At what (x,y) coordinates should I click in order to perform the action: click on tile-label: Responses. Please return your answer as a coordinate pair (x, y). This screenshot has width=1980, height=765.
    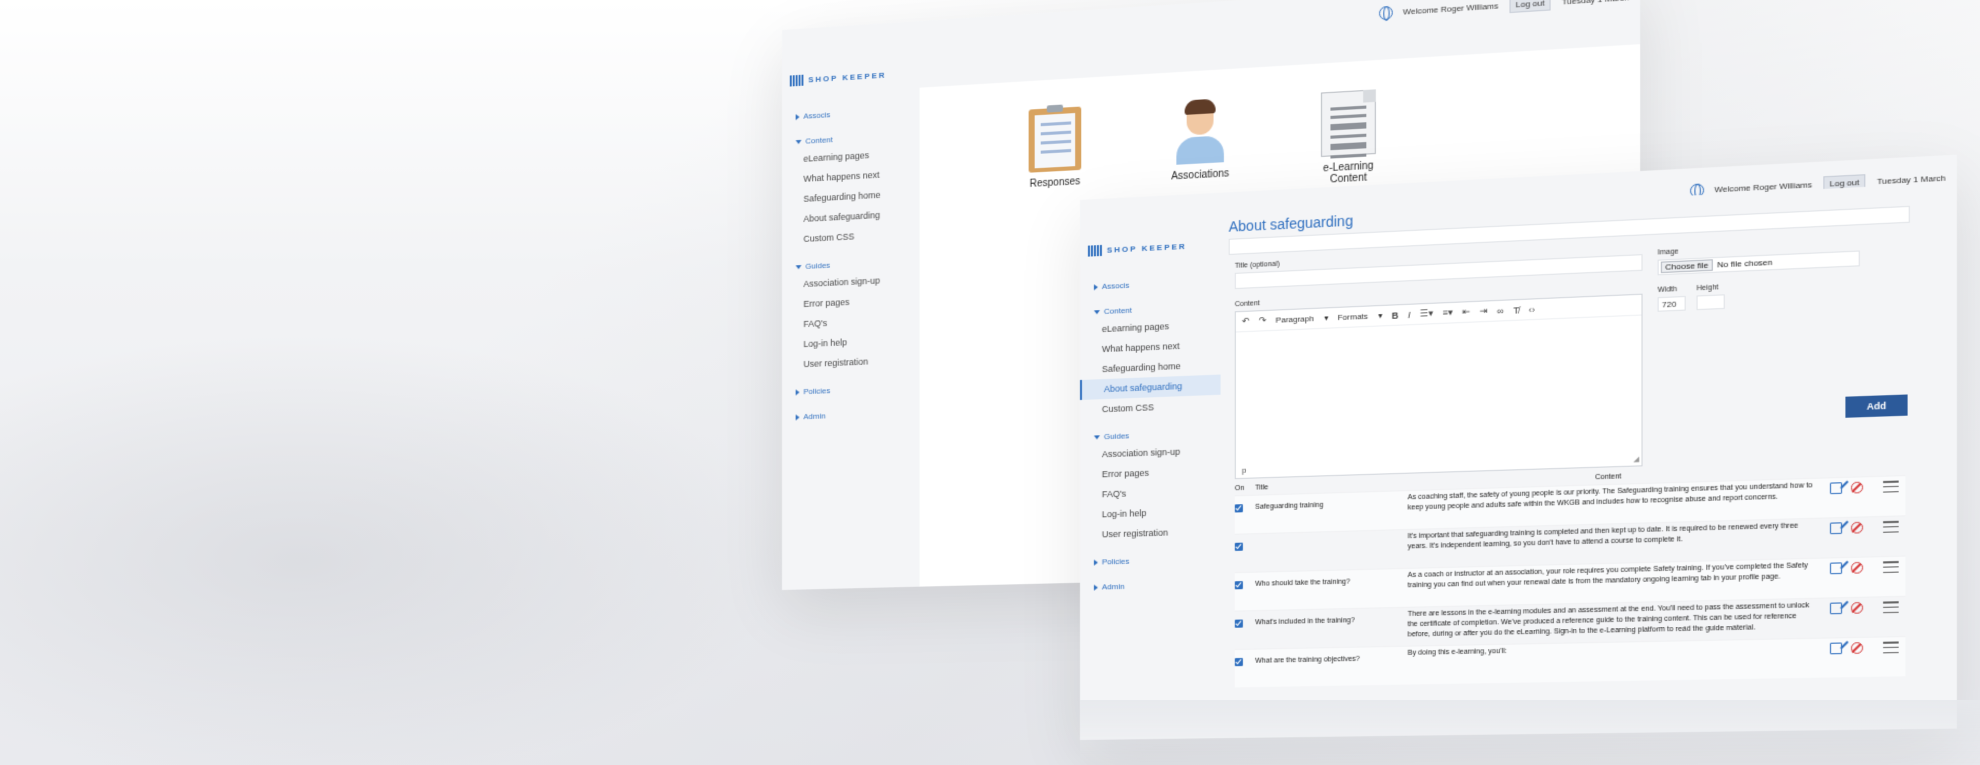
    Looking at the image, I should click on (1055, 183).